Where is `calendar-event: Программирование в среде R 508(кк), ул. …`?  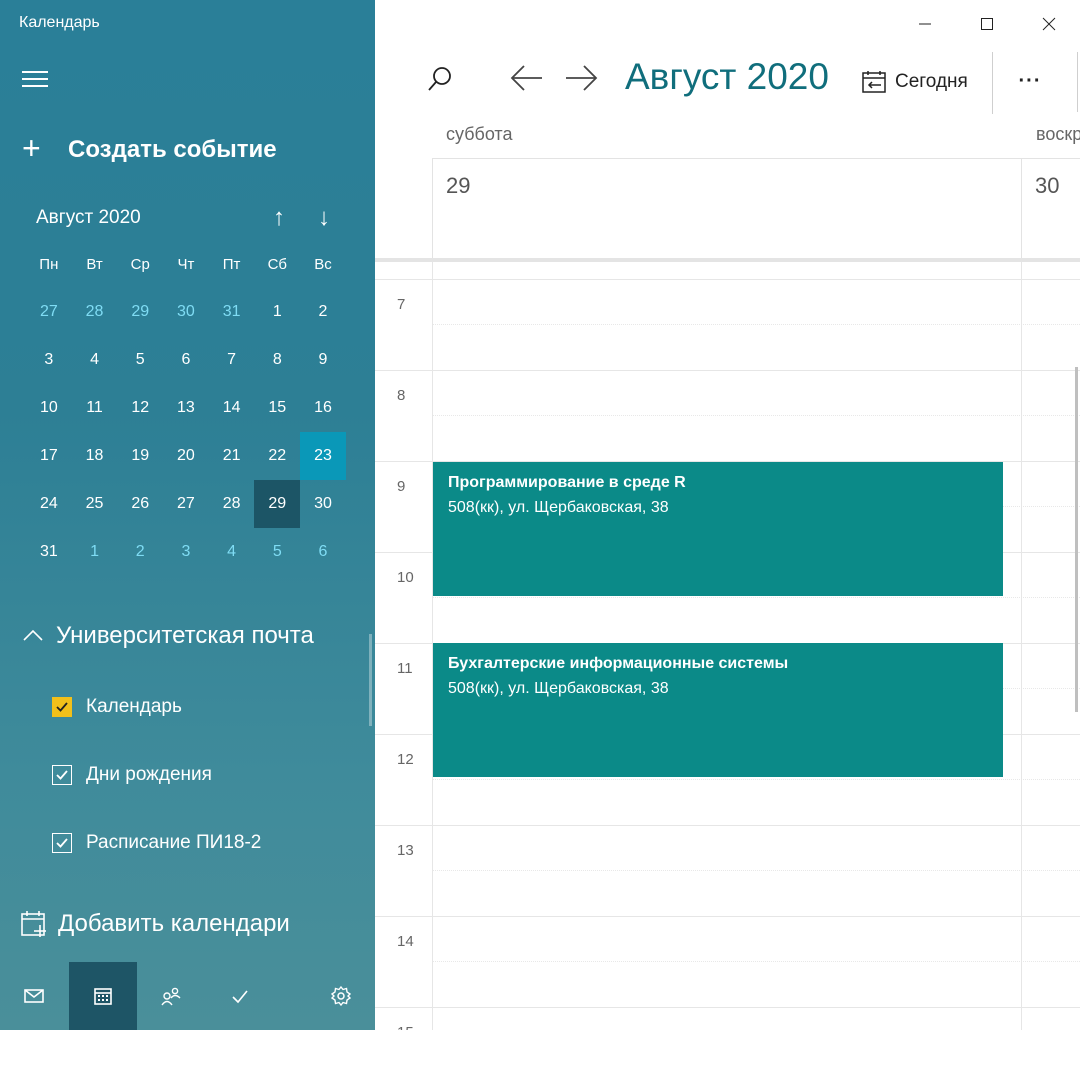 calendar-event: Программирование в среде R 508(кк), ул. … is located at coordinates (718, 529).